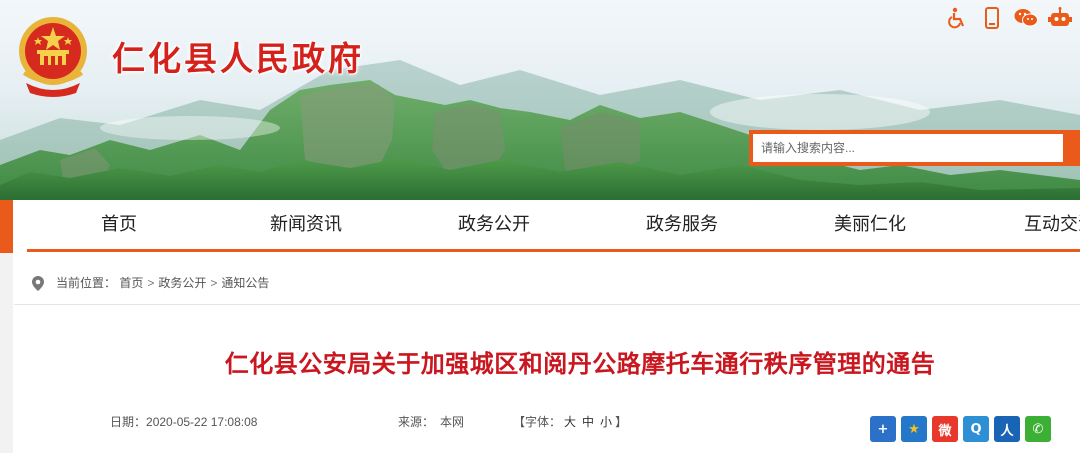 The image size is (1080, 453). I want to click on article-date: 日期：2020-05-22 17:08:08, so click(183, 421).